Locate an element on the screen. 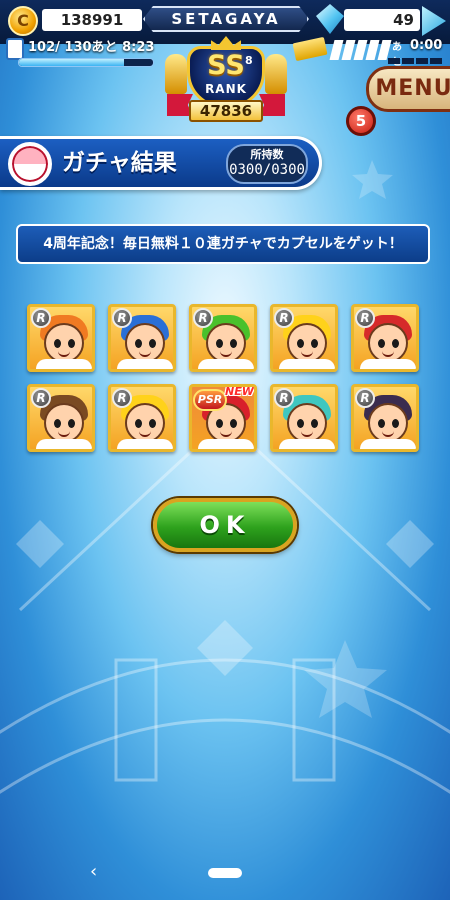  result-card: PSR NEW is located at coordinates (223, 418).